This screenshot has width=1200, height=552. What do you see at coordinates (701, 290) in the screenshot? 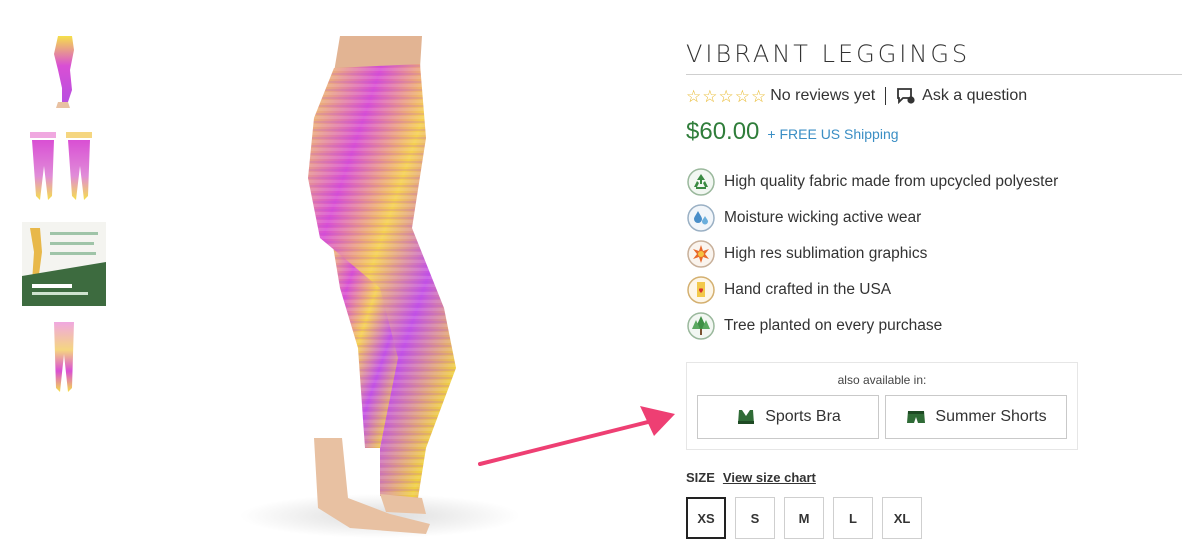
I see `heart-hand-icon` at bounding box center [701, 290].